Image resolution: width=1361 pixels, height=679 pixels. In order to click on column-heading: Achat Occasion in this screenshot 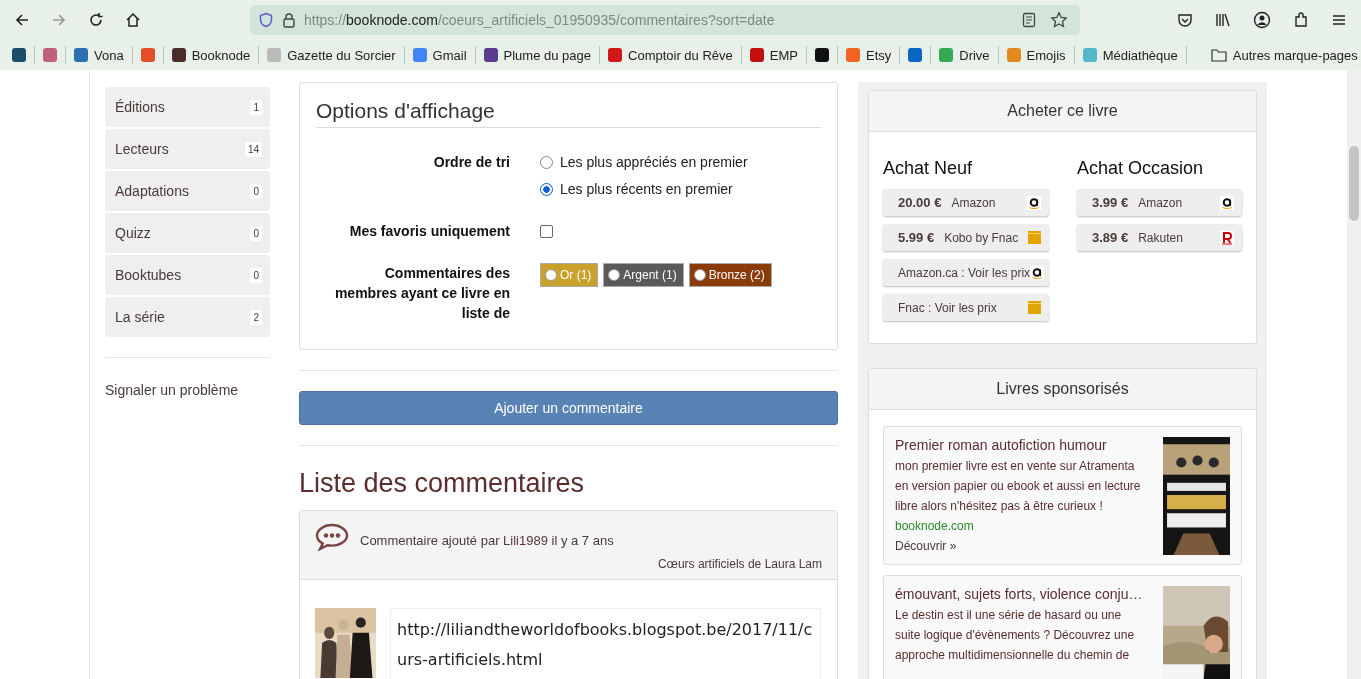, I will do `click(1141, 168)`.